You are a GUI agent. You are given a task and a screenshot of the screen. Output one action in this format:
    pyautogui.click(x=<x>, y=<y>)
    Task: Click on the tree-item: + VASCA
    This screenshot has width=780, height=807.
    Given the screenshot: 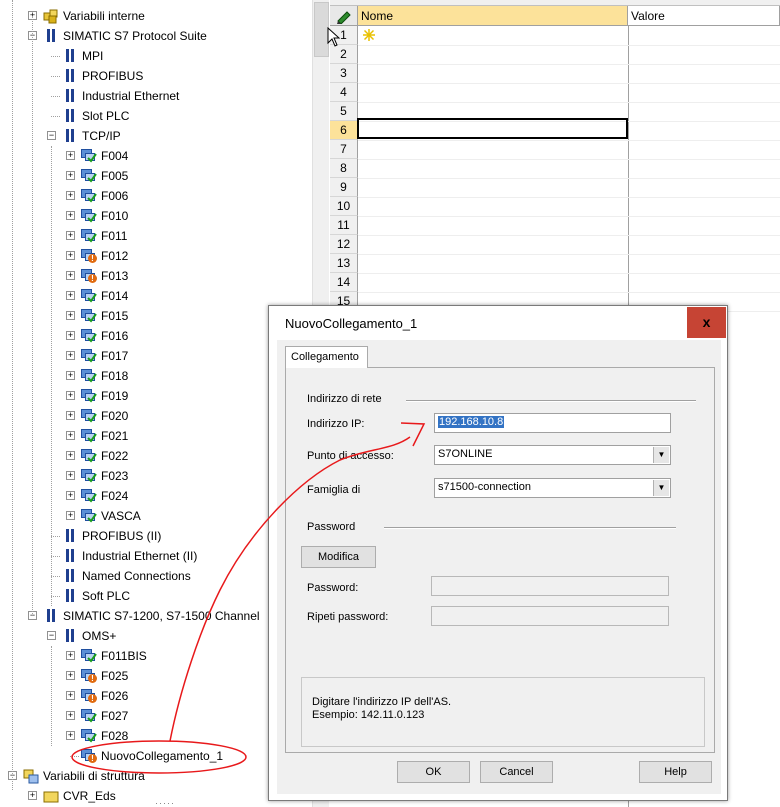 What is the action you would take?
    pyautogui.click(x=156, y=516)
    